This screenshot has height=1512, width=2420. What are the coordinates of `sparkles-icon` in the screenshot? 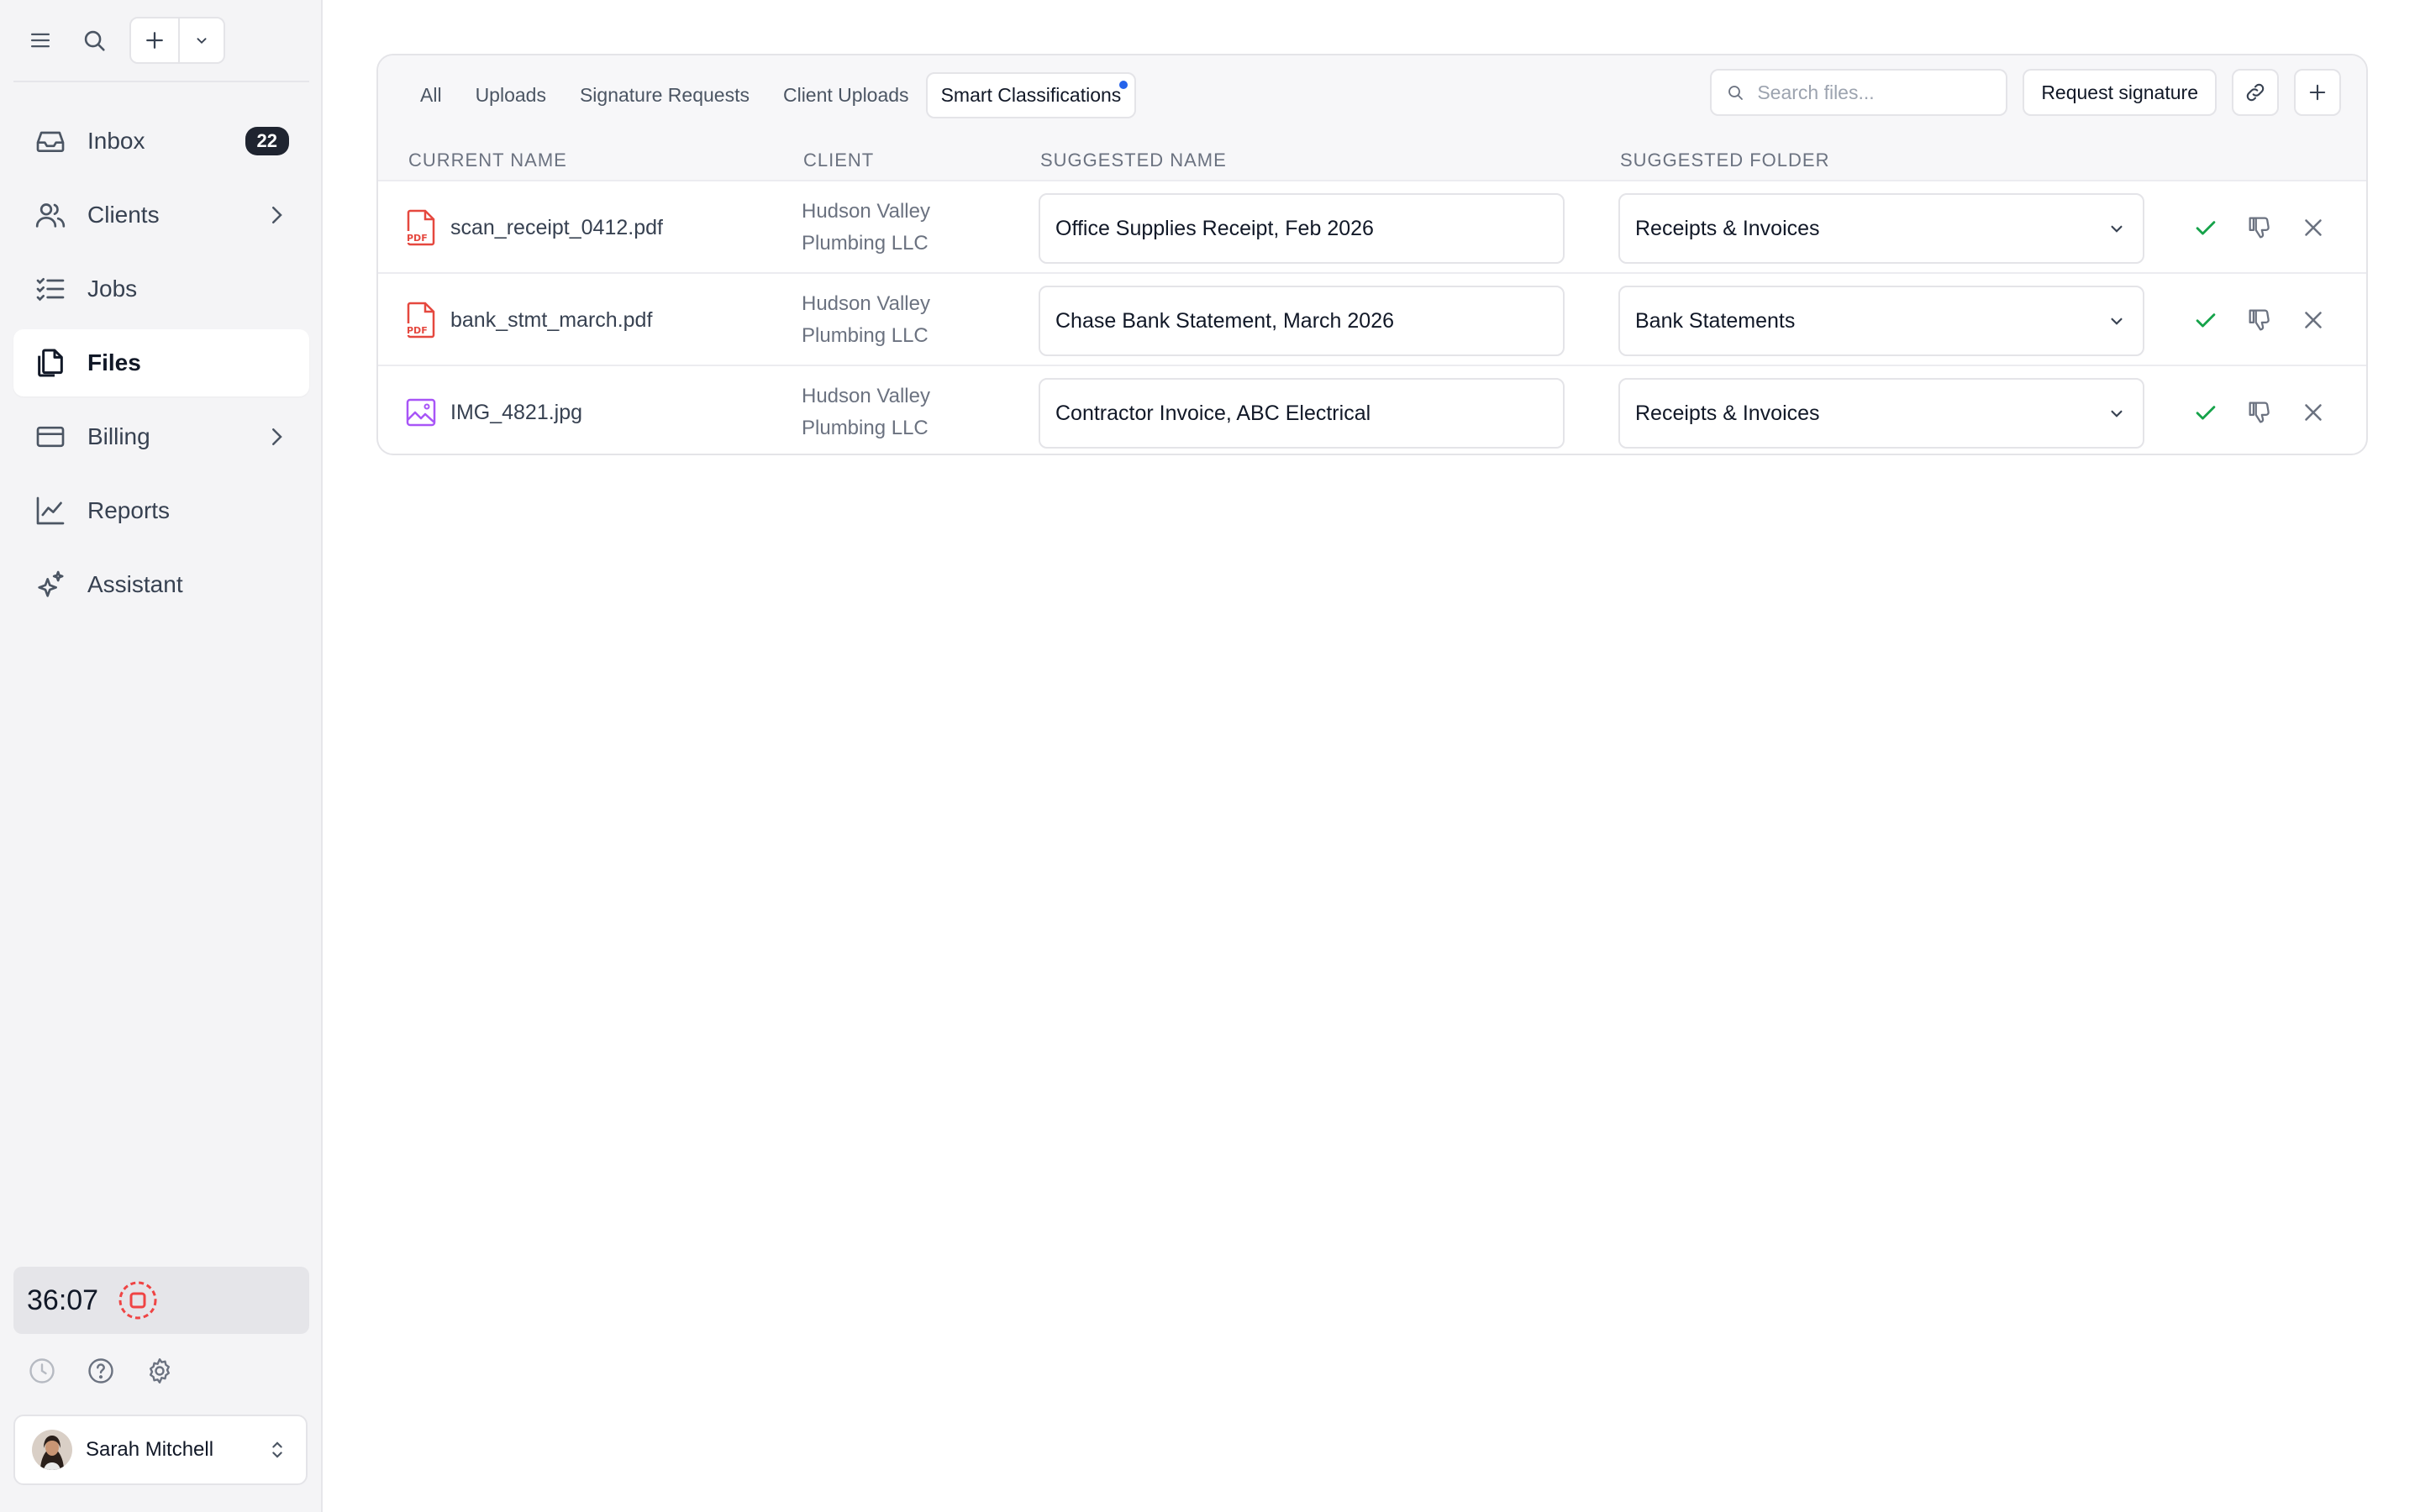 It's located at (51, 584).